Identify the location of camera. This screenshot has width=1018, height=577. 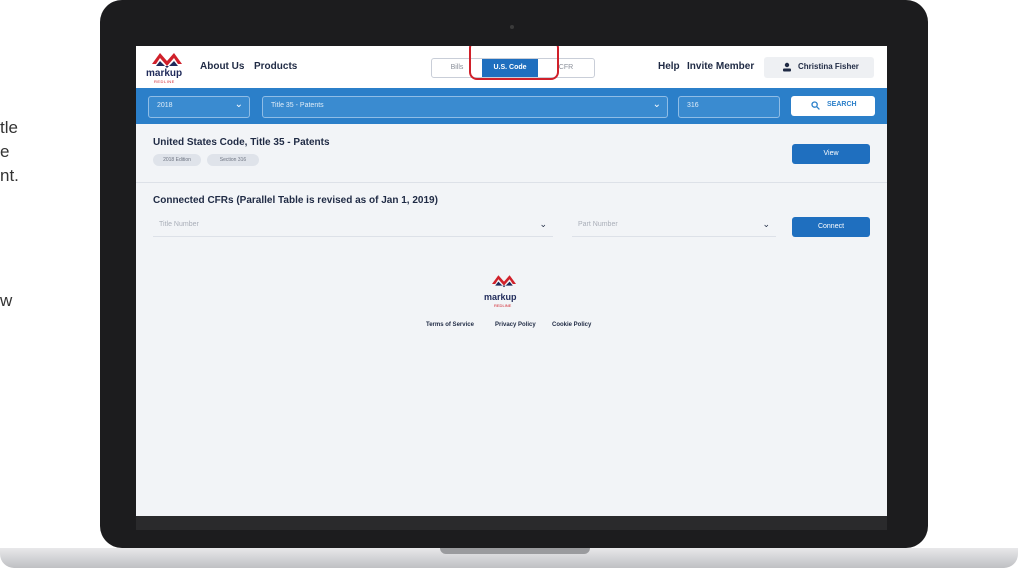
(512, 27).